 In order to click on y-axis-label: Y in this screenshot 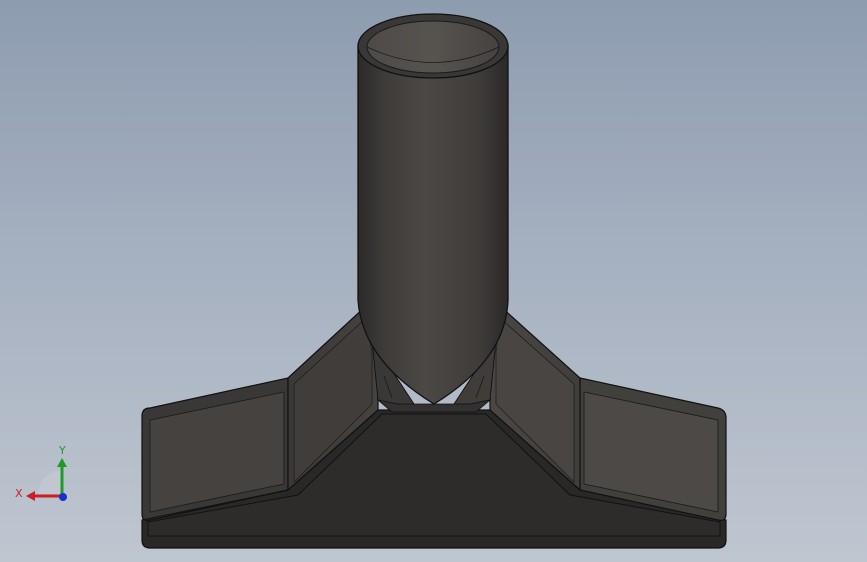, I will do `click(62, 450)`.